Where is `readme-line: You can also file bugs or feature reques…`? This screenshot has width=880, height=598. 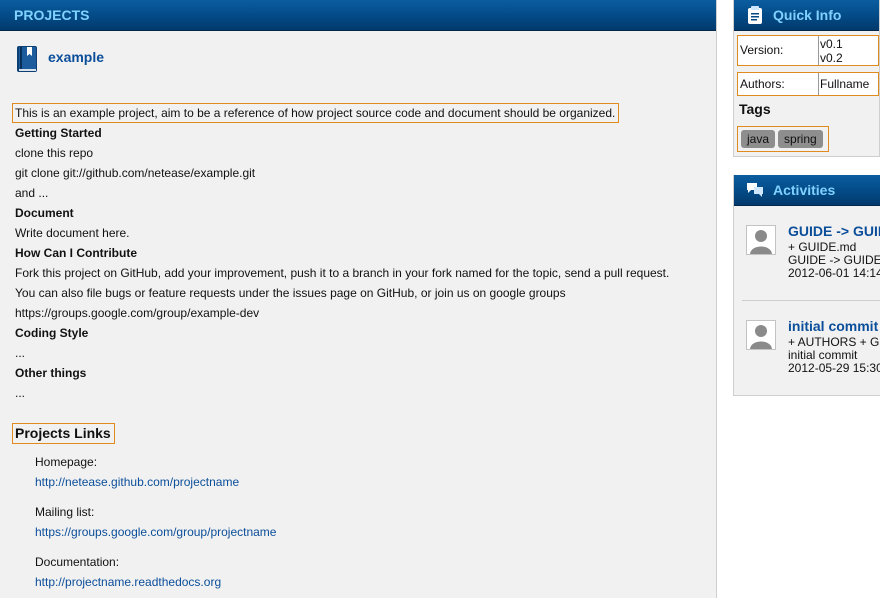
readme-line: You can also file bugs or feature reques… is located at coordinates (290, 293).